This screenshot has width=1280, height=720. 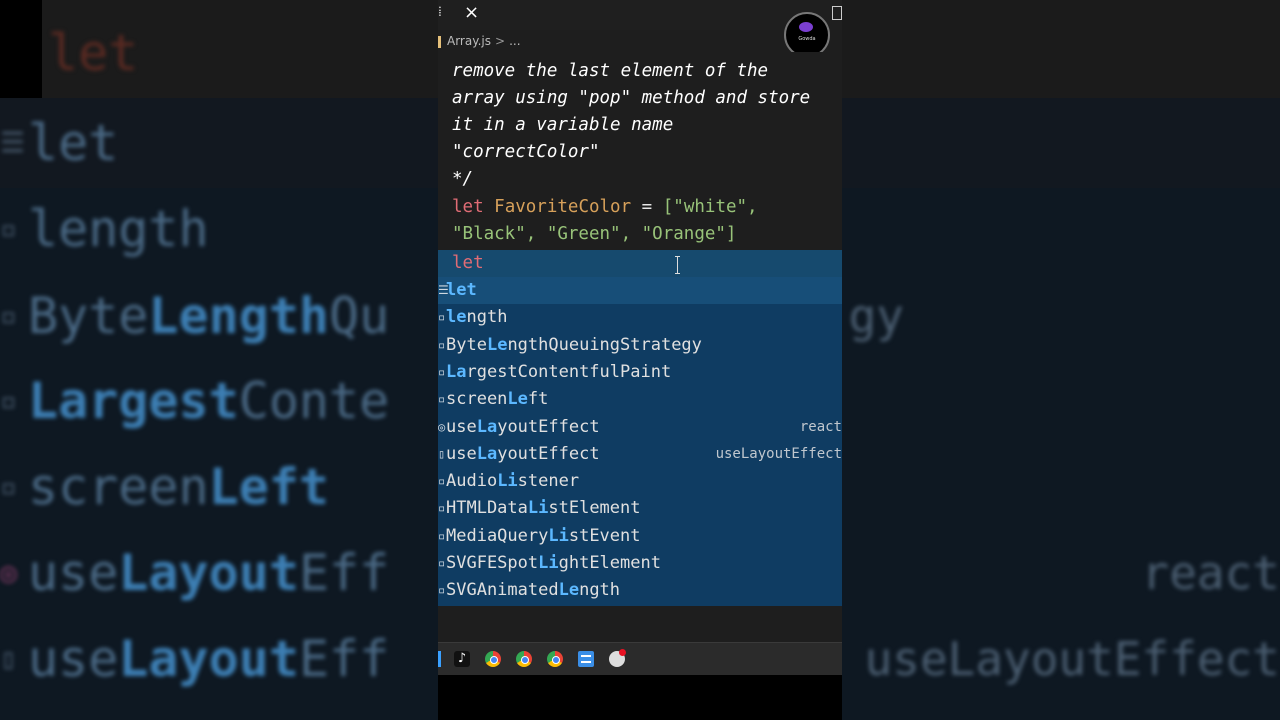 What do you see at coordinates (806, 27) in the screenshot?
I see `logo-emblem` at bounding box center [806, 27].